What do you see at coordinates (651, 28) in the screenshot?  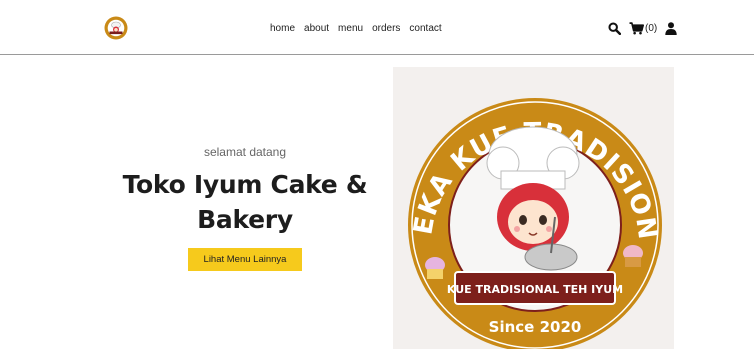 I see `cart-count: (0)` at bounding box center [651, 28].